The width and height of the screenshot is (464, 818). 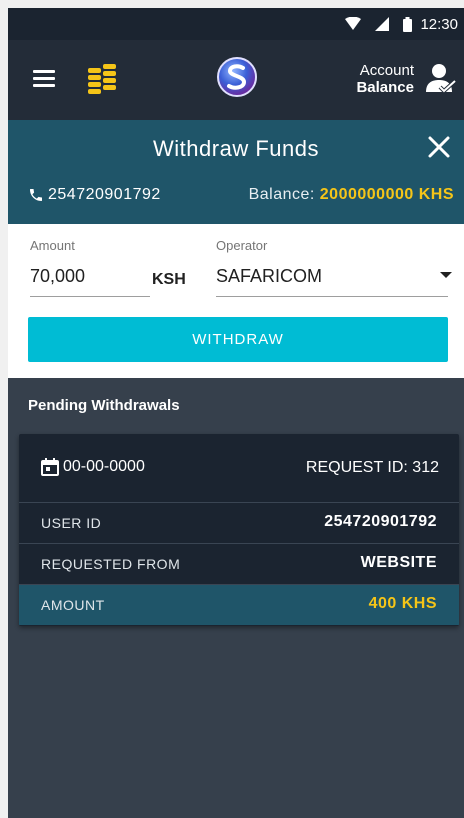 I want to click on request-id: REQUEST ID: 312, so click(x=372, y=467).